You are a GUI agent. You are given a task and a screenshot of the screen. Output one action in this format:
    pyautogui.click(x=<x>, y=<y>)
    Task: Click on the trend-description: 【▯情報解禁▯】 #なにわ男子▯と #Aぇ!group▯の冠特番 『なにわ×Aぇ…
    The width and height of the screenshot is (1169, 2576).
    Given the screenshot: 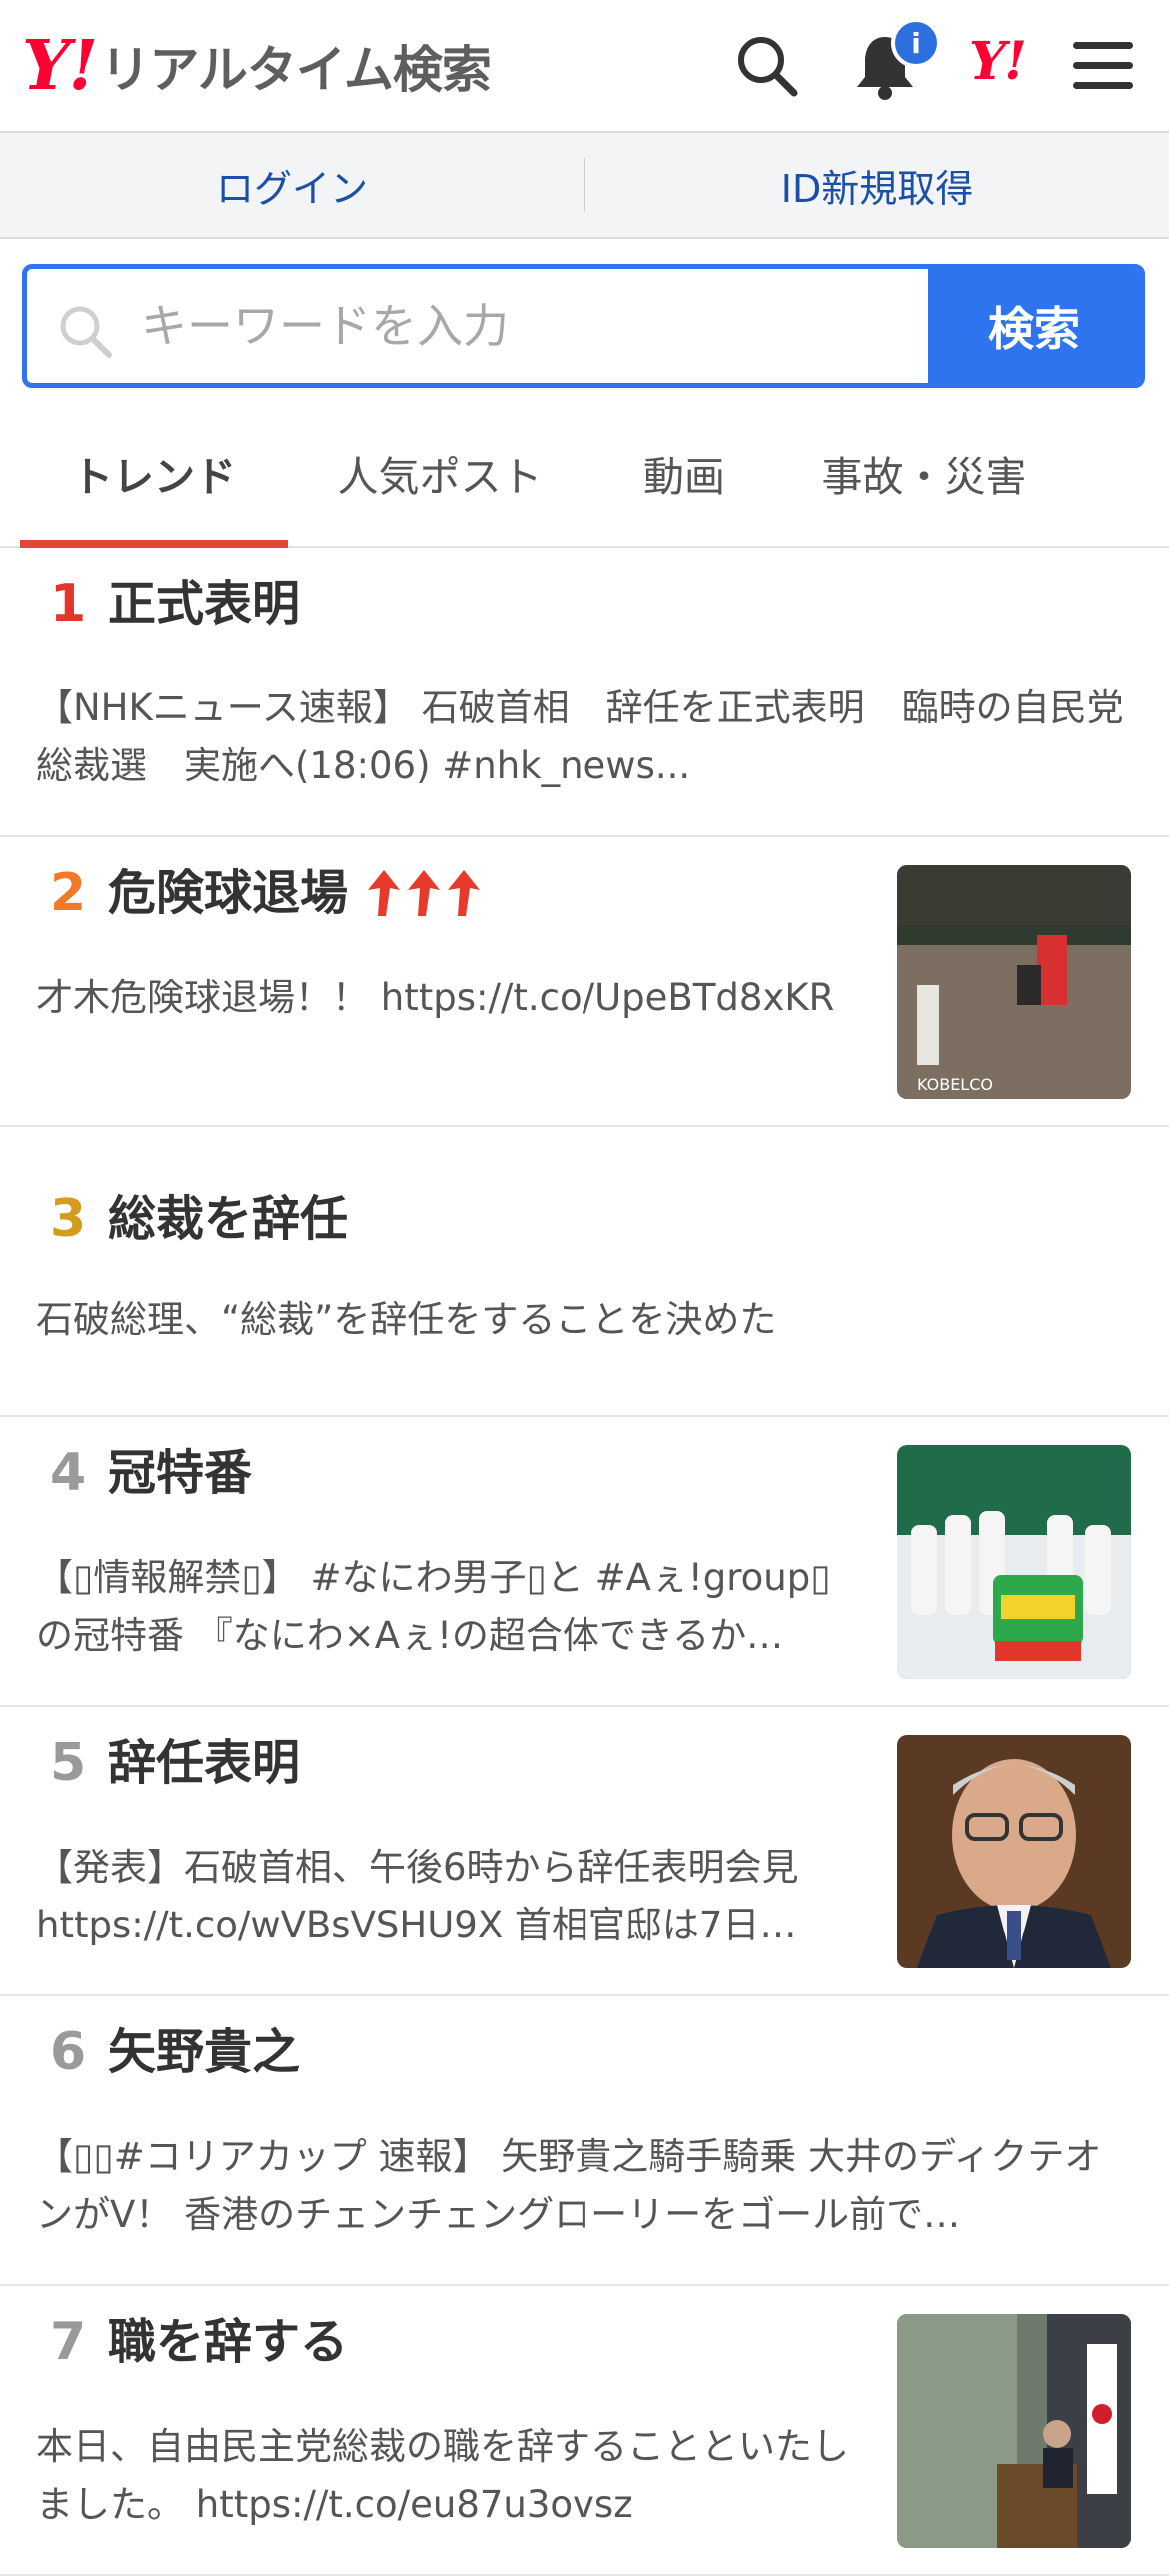 What is the action you would take?
    pyautogui.click(x=433, y=1606)
    